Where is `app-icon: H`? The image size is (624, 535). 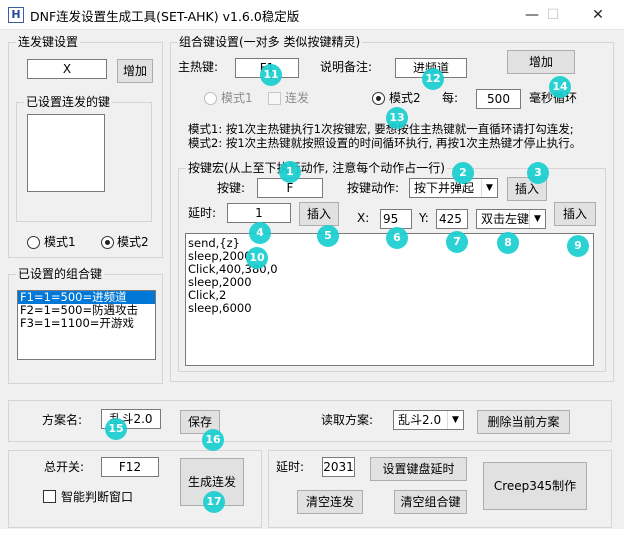 app-icon: H is located at coordinates (16, 15).